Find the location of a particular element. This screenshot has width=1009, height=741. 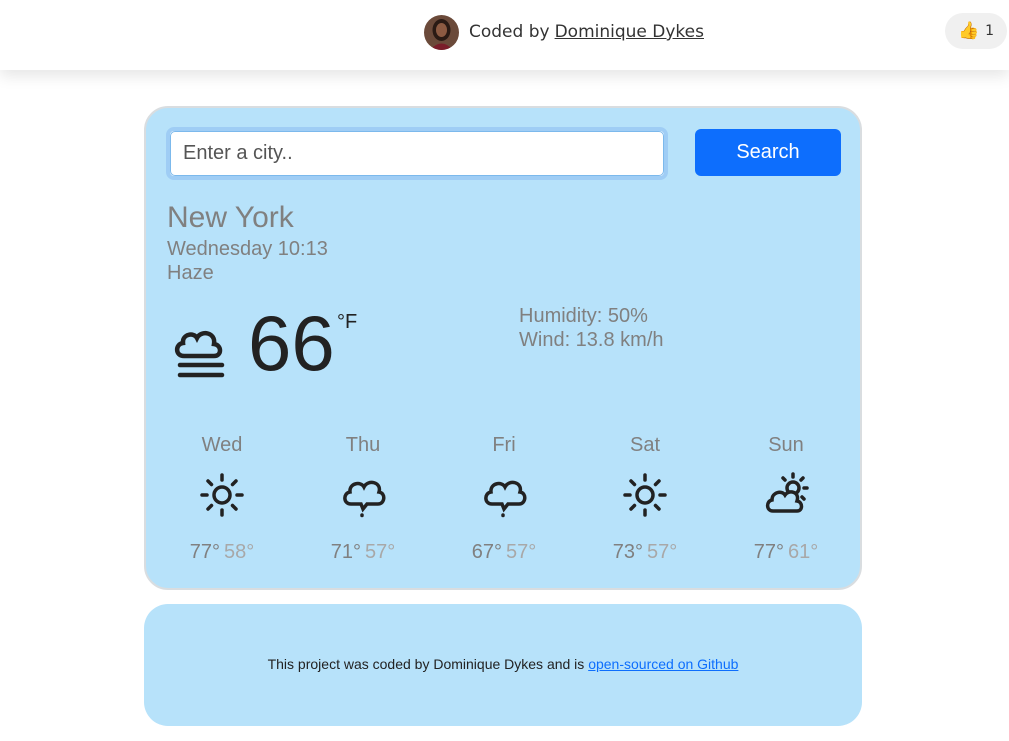

forecast-day-name: Fri is located at coordinates (504, 445).